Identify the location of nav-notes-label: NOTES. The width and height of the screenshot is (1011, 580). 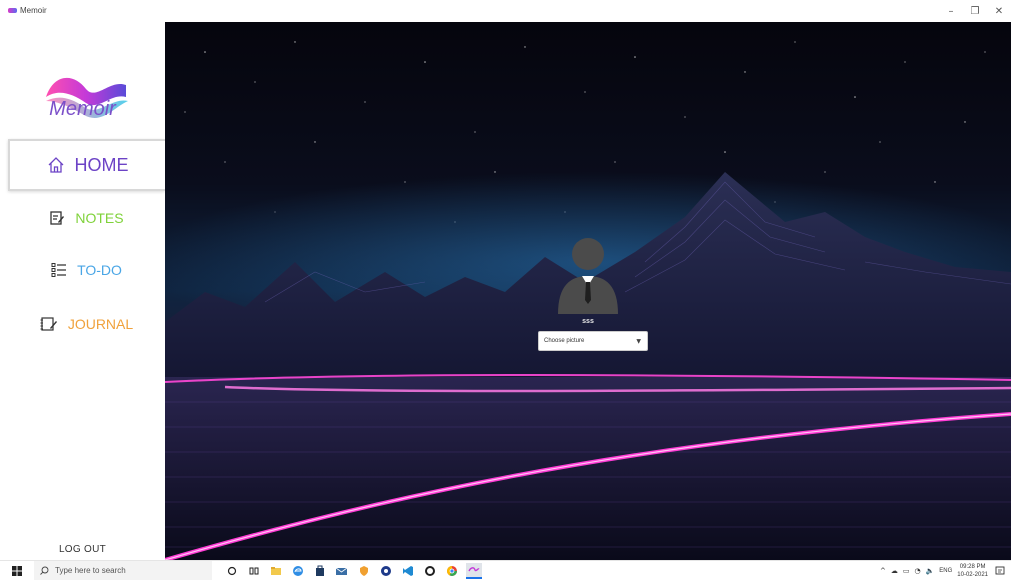
(99, 218).